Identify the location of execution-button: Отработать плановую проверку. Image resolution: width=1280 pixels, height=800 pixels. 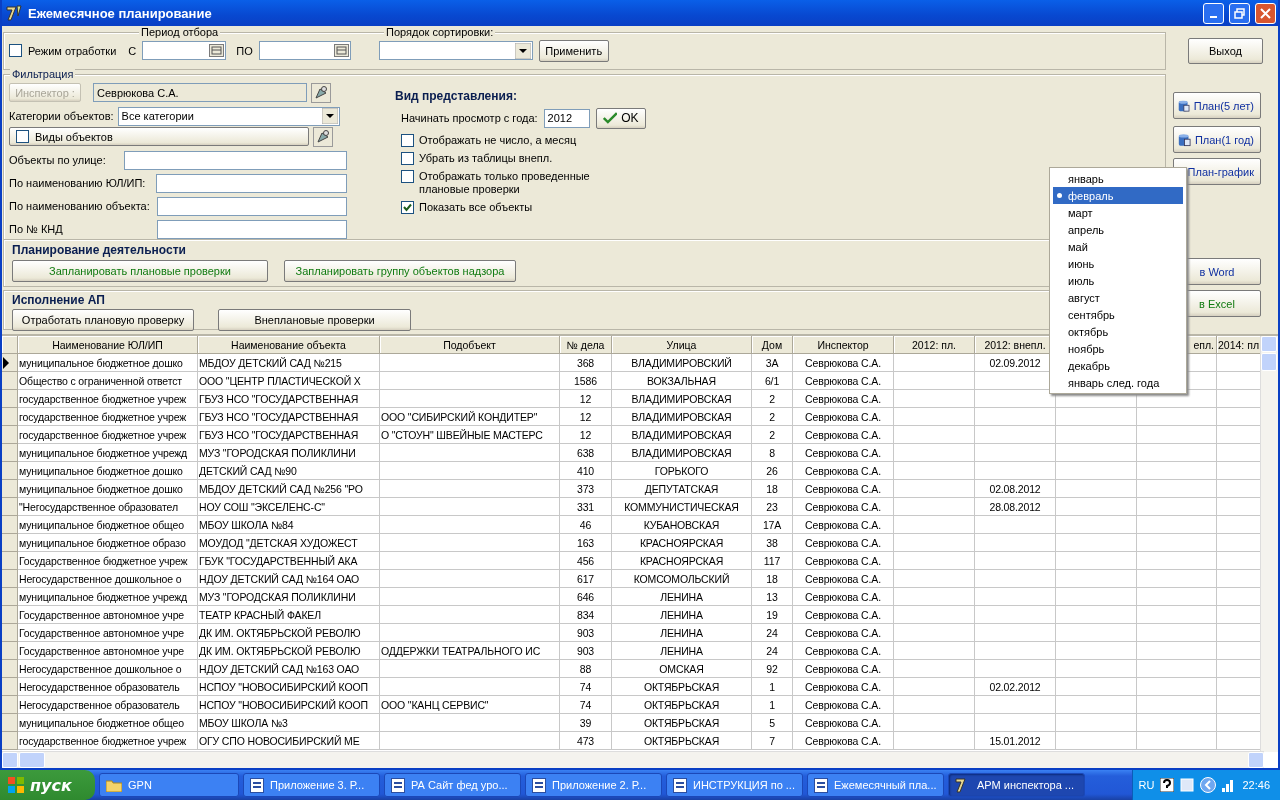
(103, 320).